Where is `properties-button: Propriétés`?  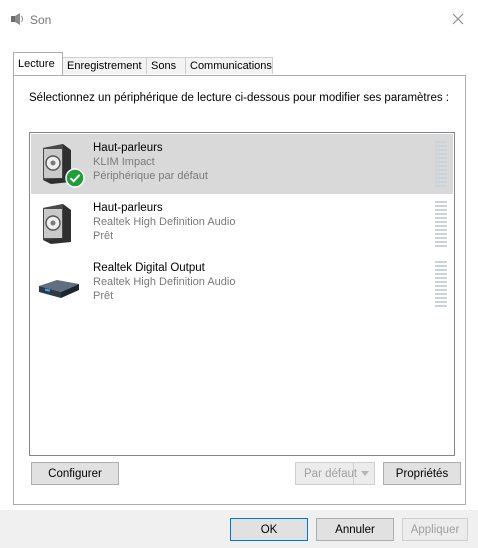
properties-button: Propriétés is located at coordinates (422, 473).